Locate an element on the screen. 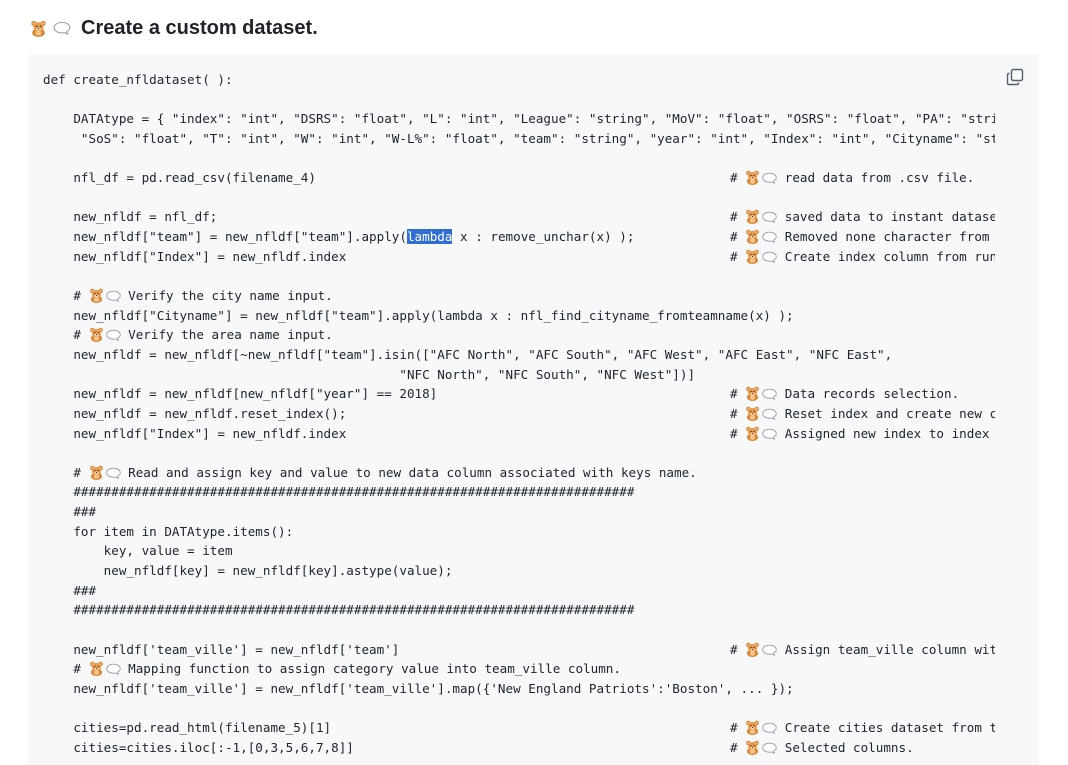  trailing-comment: # Assigned new index to index co is located at coordinates (862, 434).